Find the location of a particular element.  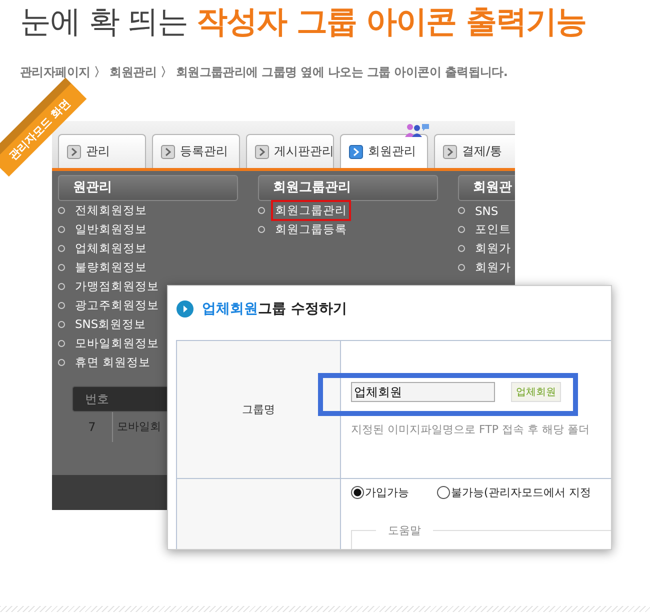

description: 관리자페이지 〉 회원관리 〉 회원그룹관리에 그룹명 옆에 나오는 그룹 아이콘이 출력됩니다. is located at coordinates (264, 72).